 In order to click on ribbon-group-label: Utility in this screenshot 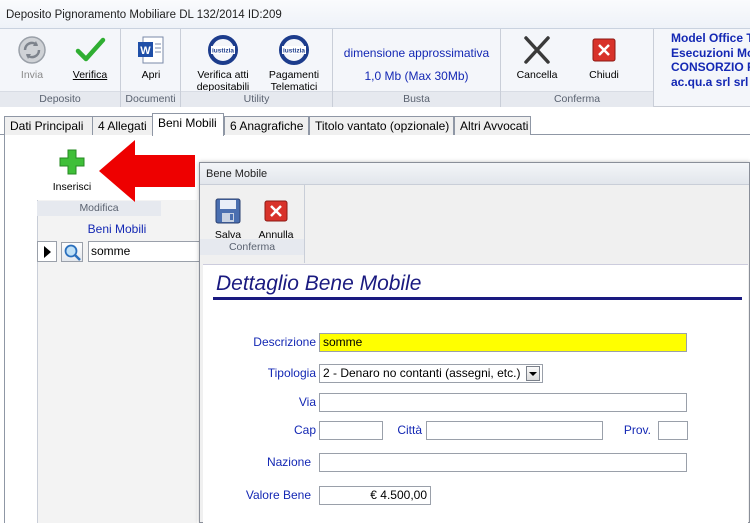, I will do `click(256, 99)`.